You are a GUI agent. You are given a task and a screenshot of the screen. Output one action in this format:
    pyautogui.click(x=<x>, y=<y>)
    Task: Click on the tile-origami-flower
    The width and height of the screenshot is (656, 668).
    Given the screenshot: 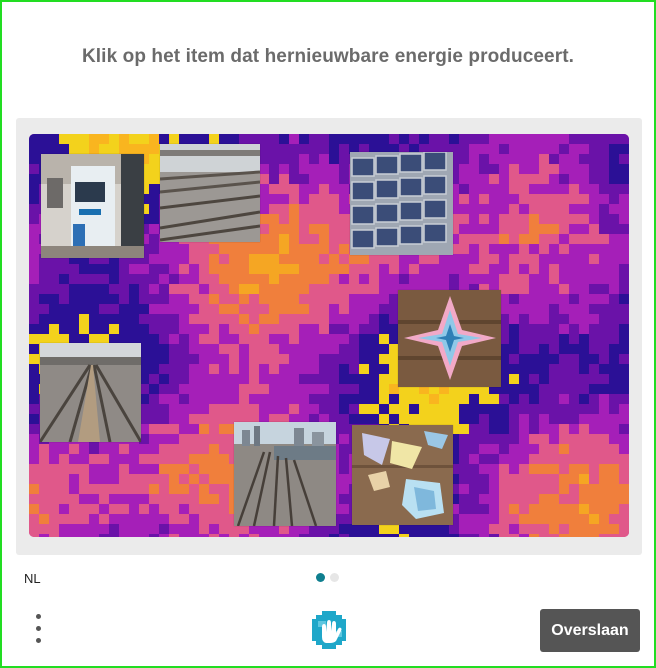 What is the action you would take?
    pyautogui.click(x=449, y=338)
    